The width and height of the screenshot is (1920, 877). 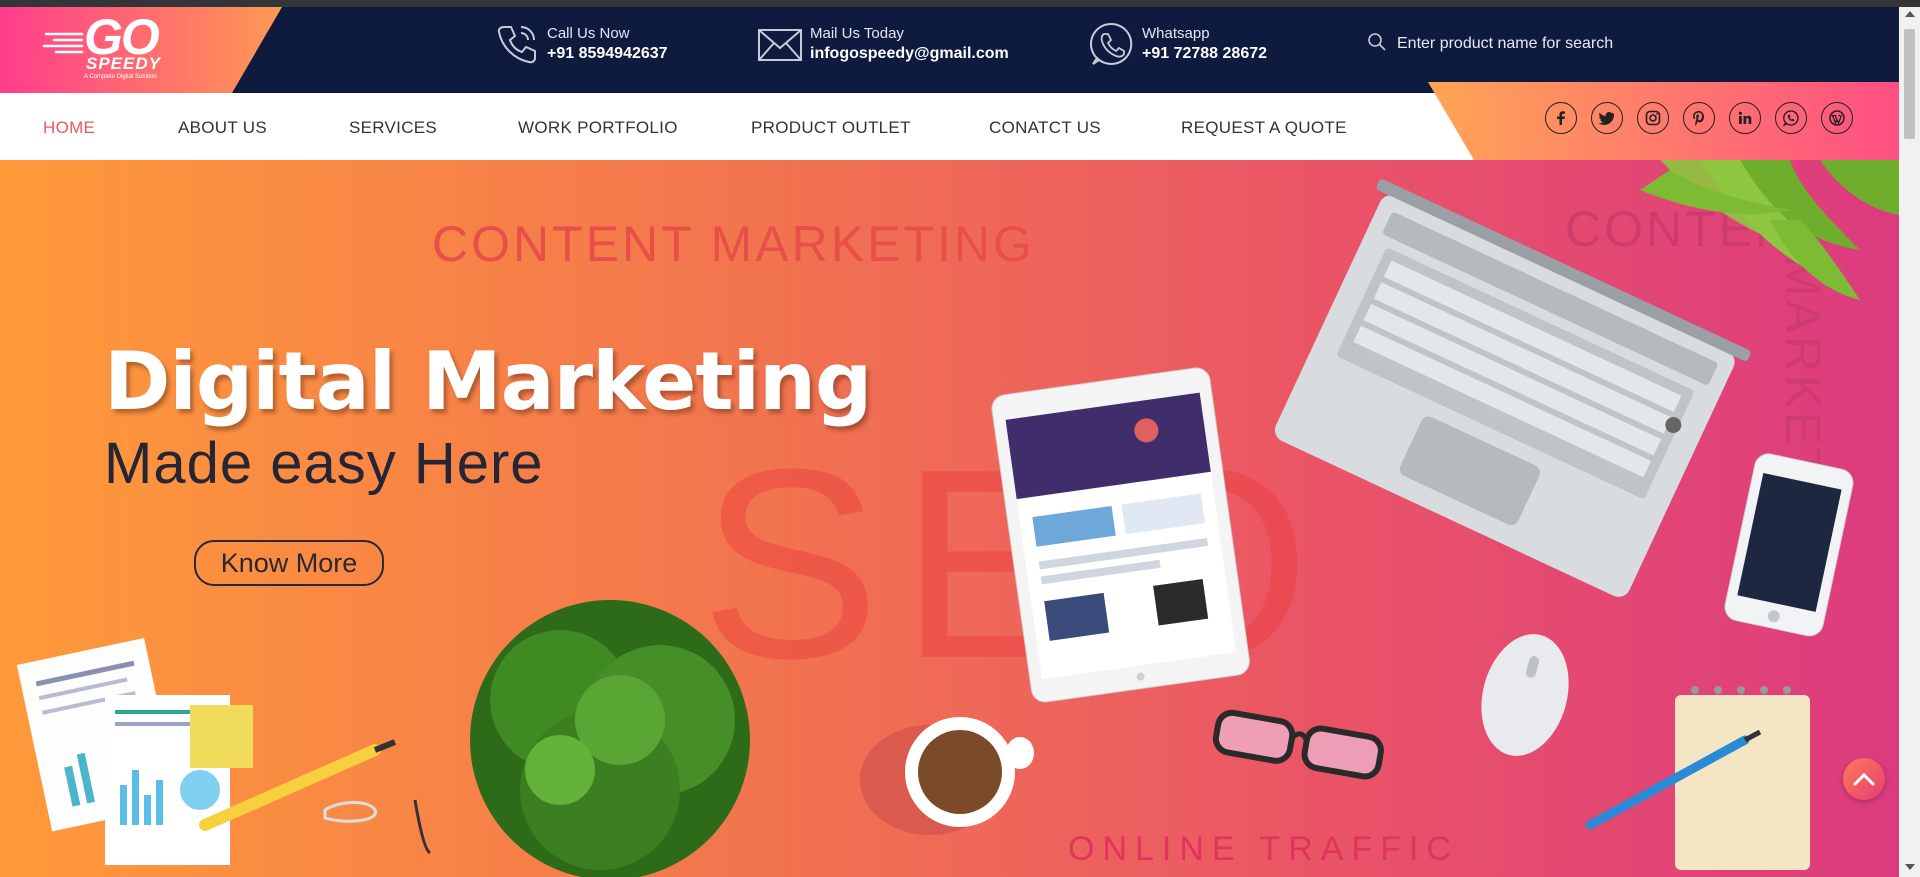 What do you see at coordinates (1910, 14) in the screenshot?
I see `scroll-up-arrow-icon` at bounding box center [1910, 14].